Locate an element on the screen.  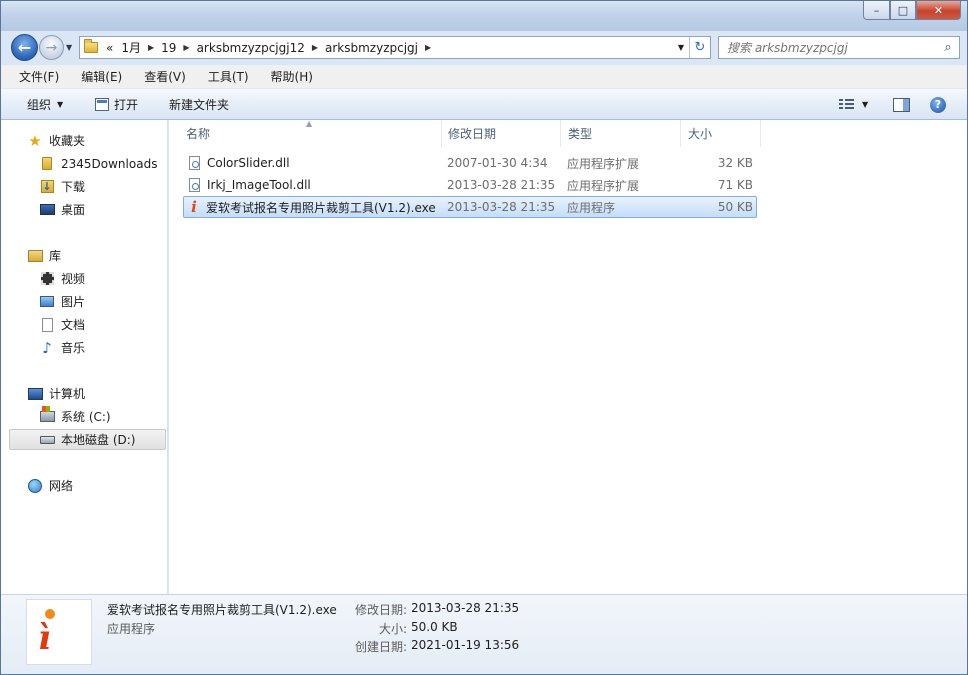
nav-computer: 计算机 is located at coordinates (56, 393).